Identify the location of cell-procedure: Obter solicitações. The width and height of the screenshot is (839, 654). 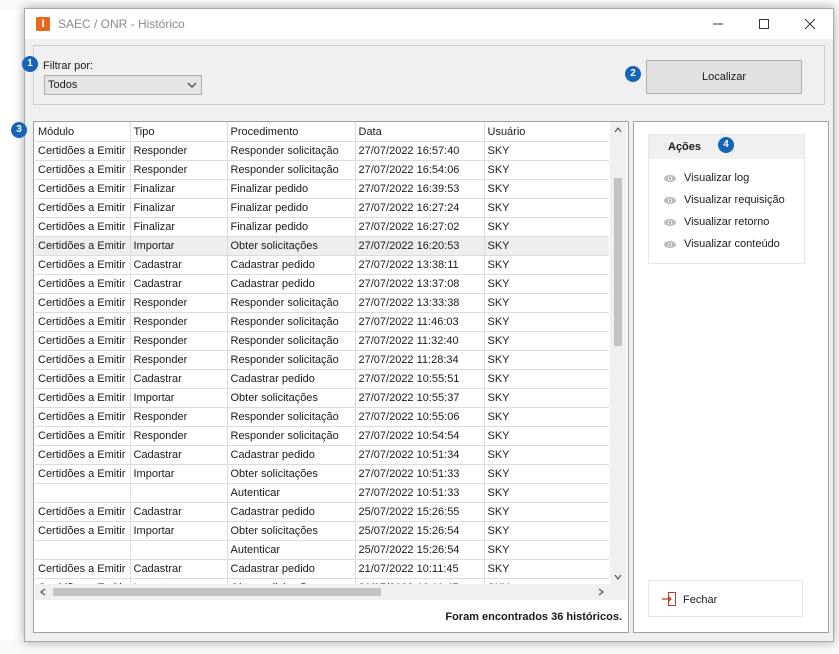
(291, 398).